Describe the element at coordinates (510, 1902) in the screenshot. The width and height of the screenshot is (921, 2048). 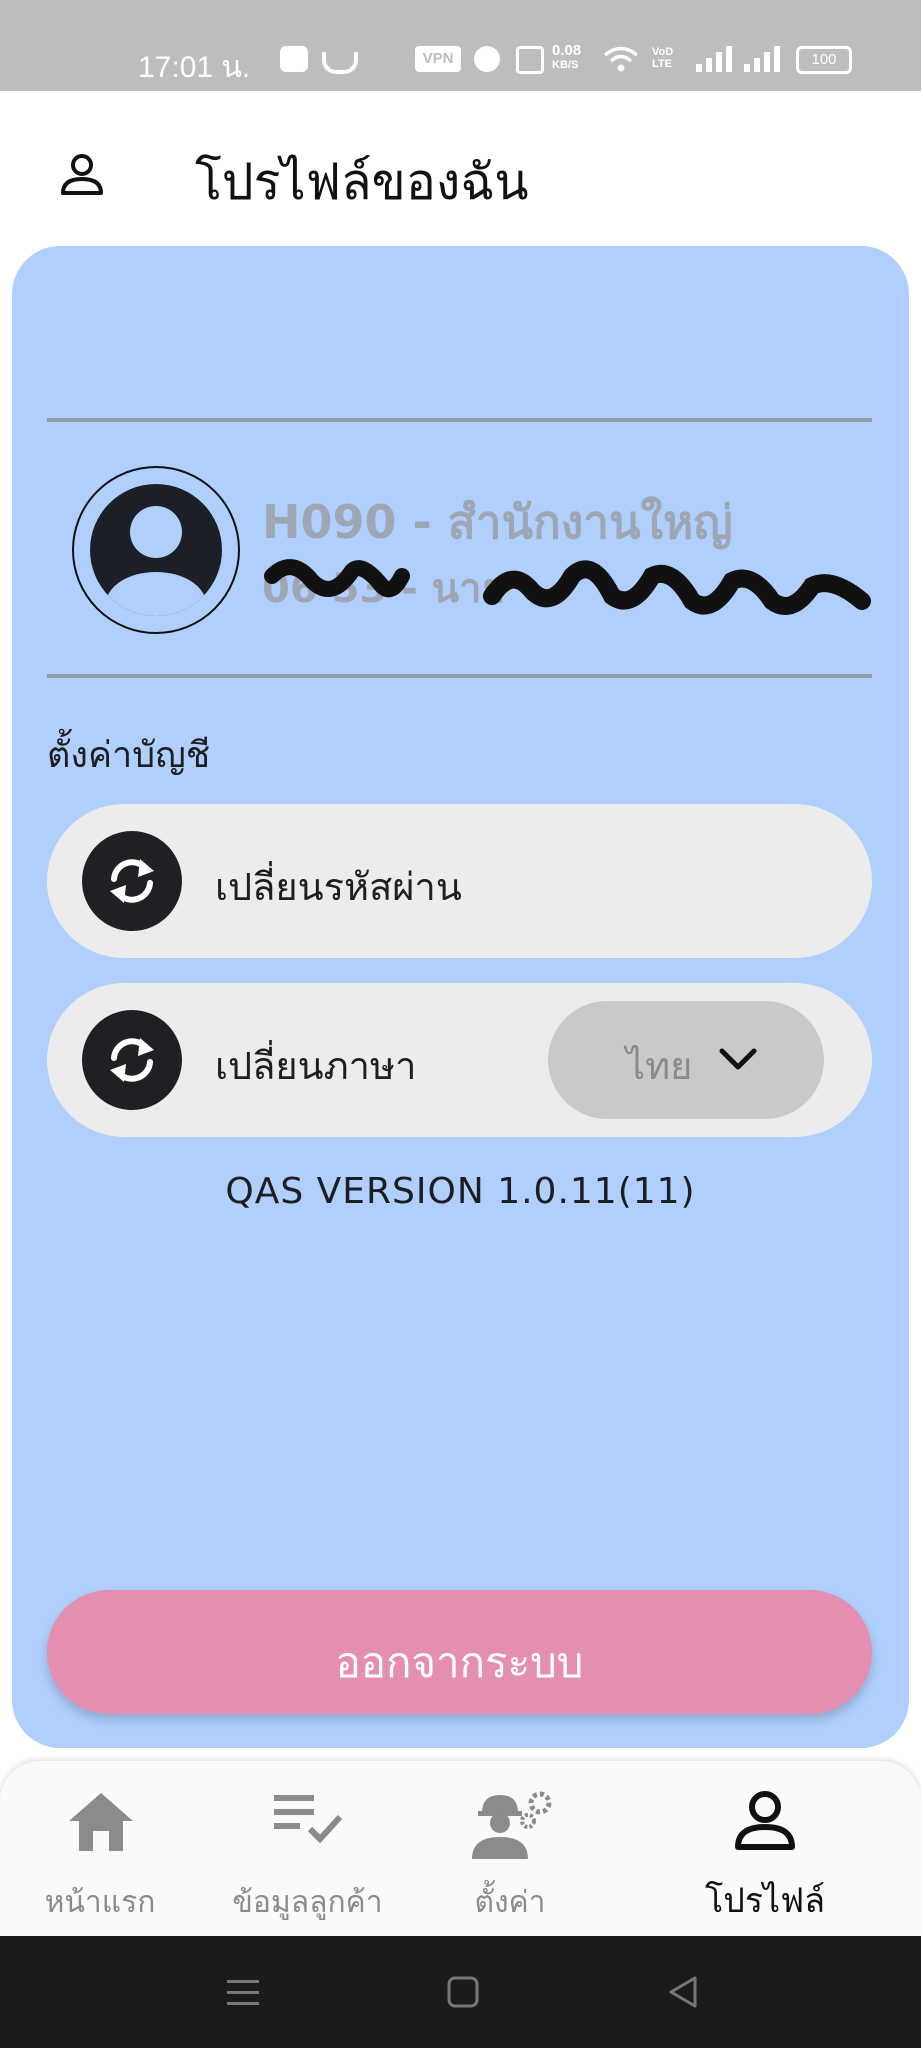
I see `nav-settings-label: ตั้งค่า` at that location.